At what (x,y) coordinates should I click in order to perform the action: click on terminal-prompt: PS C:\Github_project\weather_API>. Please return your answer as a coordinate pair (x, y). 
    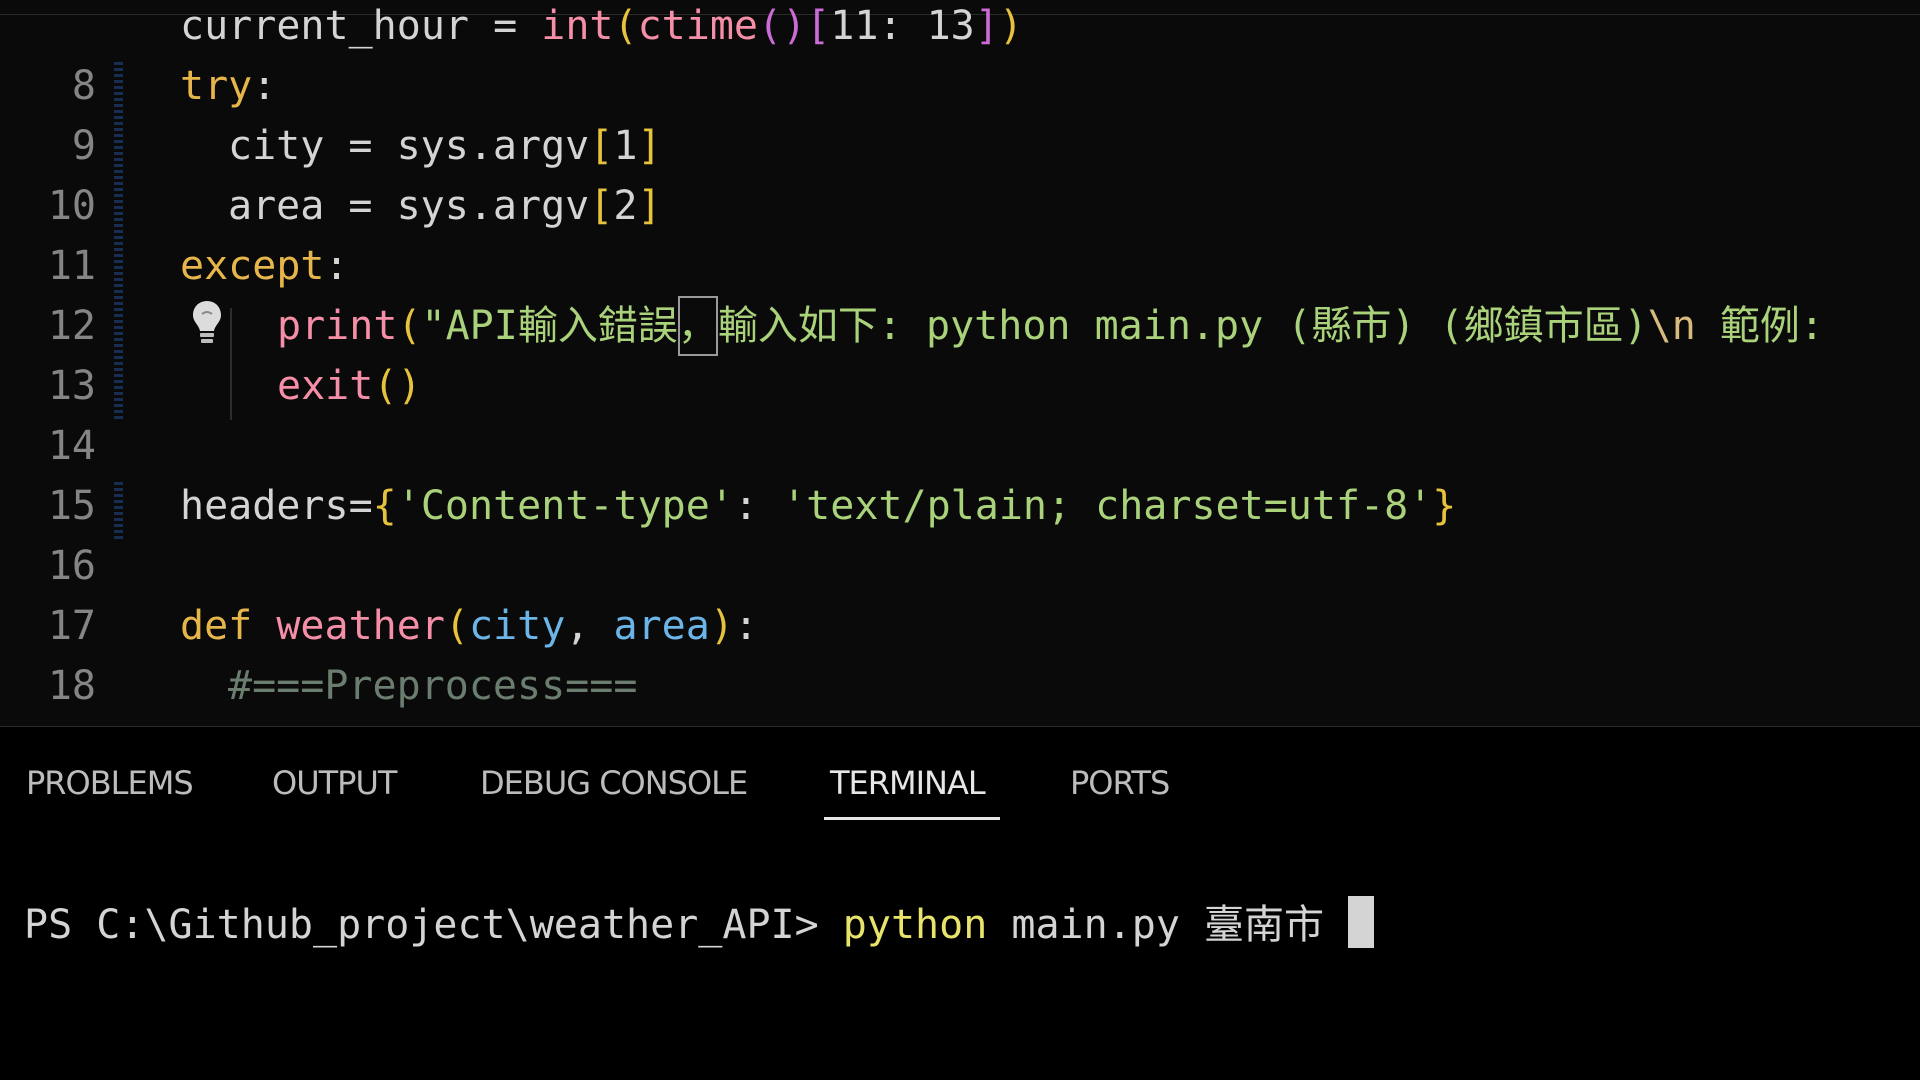
    Looking at the image, I should click on (433, 925).